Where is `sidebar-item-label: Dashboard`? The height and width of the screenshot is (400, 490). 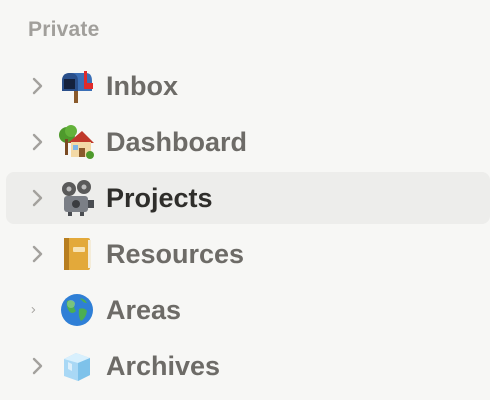 sidebar-item-label: Dashboard is located at coordinates (177, 141).